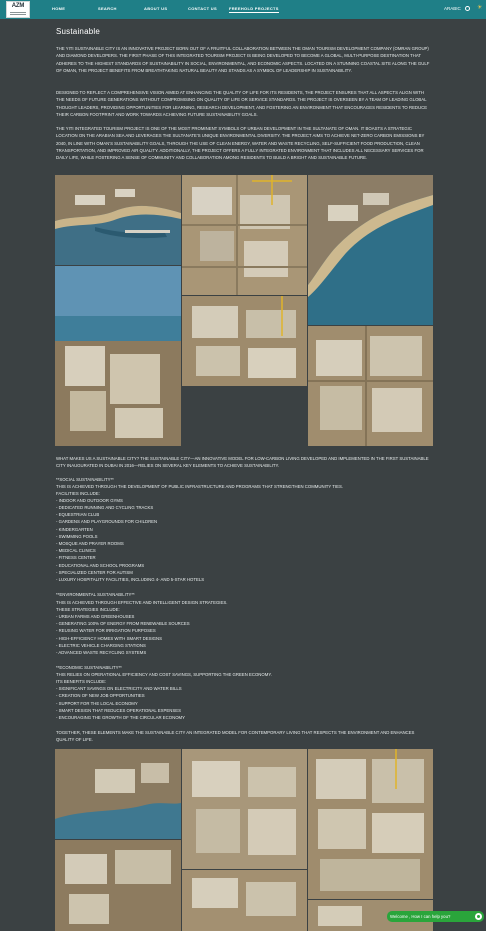 The image size is (486, 931). I want to click on economic-item: - Creation of new job opportunities, so click(100, 695).